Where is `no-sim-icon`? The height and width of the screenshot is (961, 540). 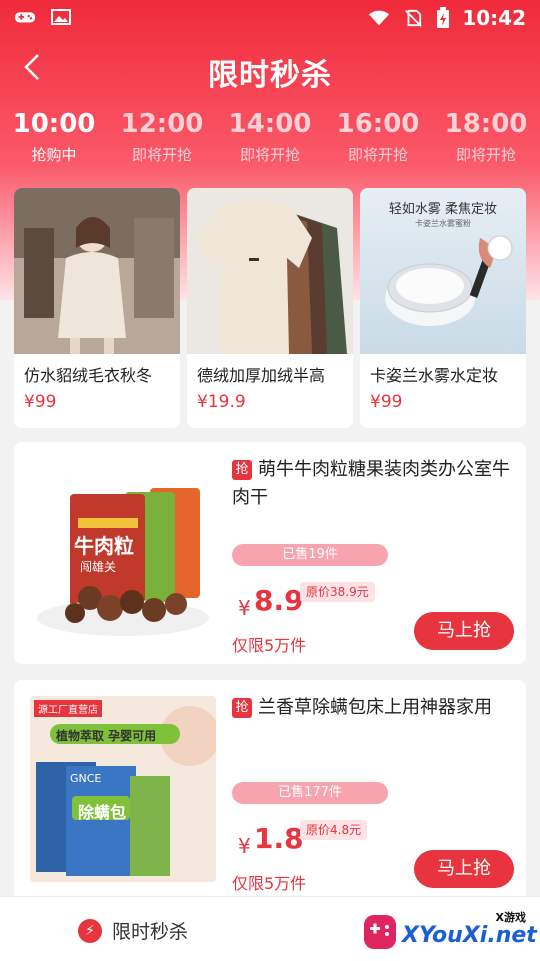 no-sim-icon is located at coordinates (414, 18).